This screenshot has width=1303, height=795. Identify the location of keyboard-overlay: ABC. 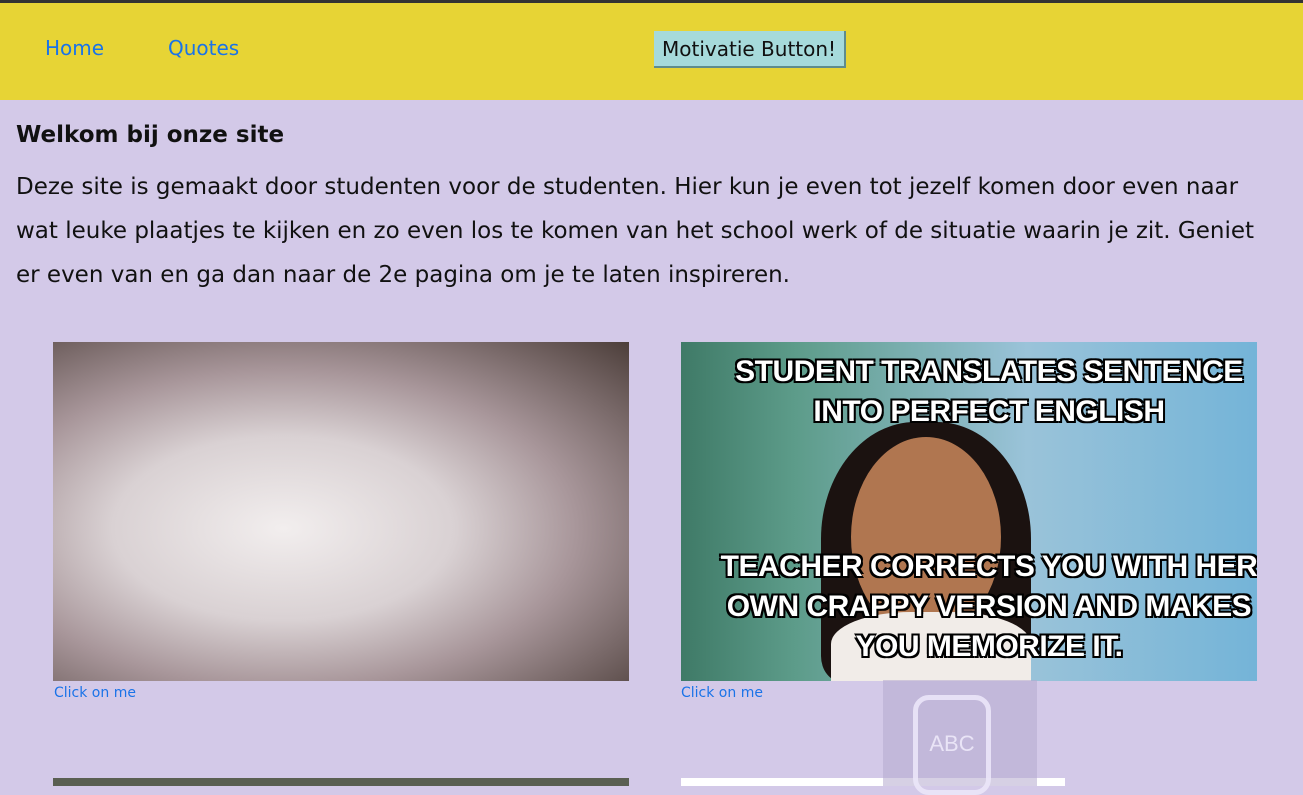
(960, 737).